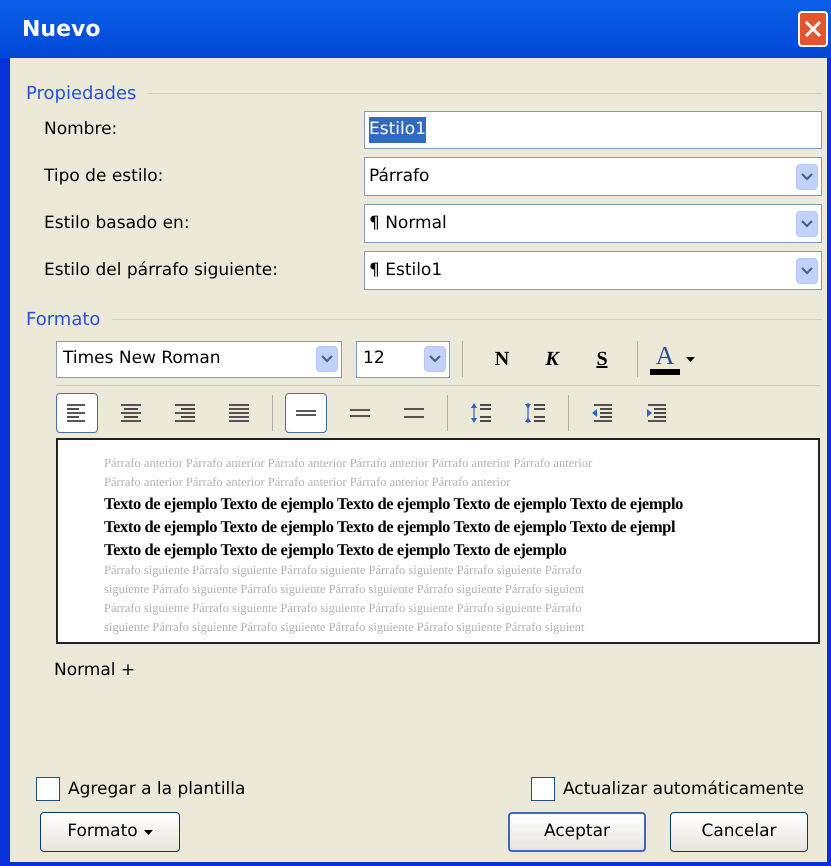 This screenshot has height=866, width=831. What do you see at coordinates (390, 527) in the screenshot?
I see `sample-text: Texto de ejemplo Texto de ejemplo Texto de ejemplo Texto de ejemplo Texto de ejempl` at bounding box center [390, 527].